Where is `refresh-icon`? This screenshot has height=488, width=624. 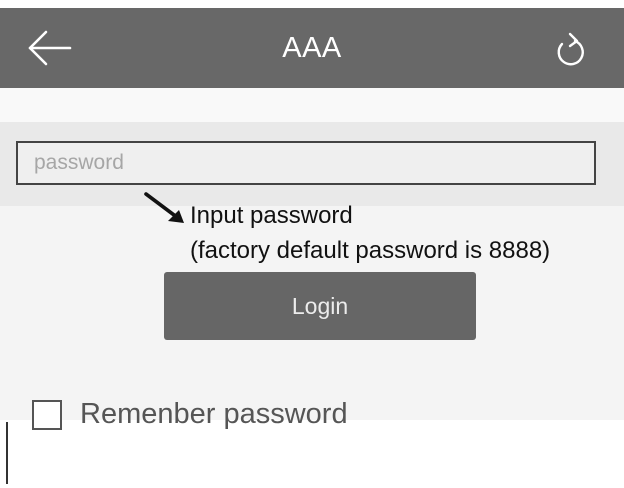
refresh-icon is located at coordinates (570, 49).